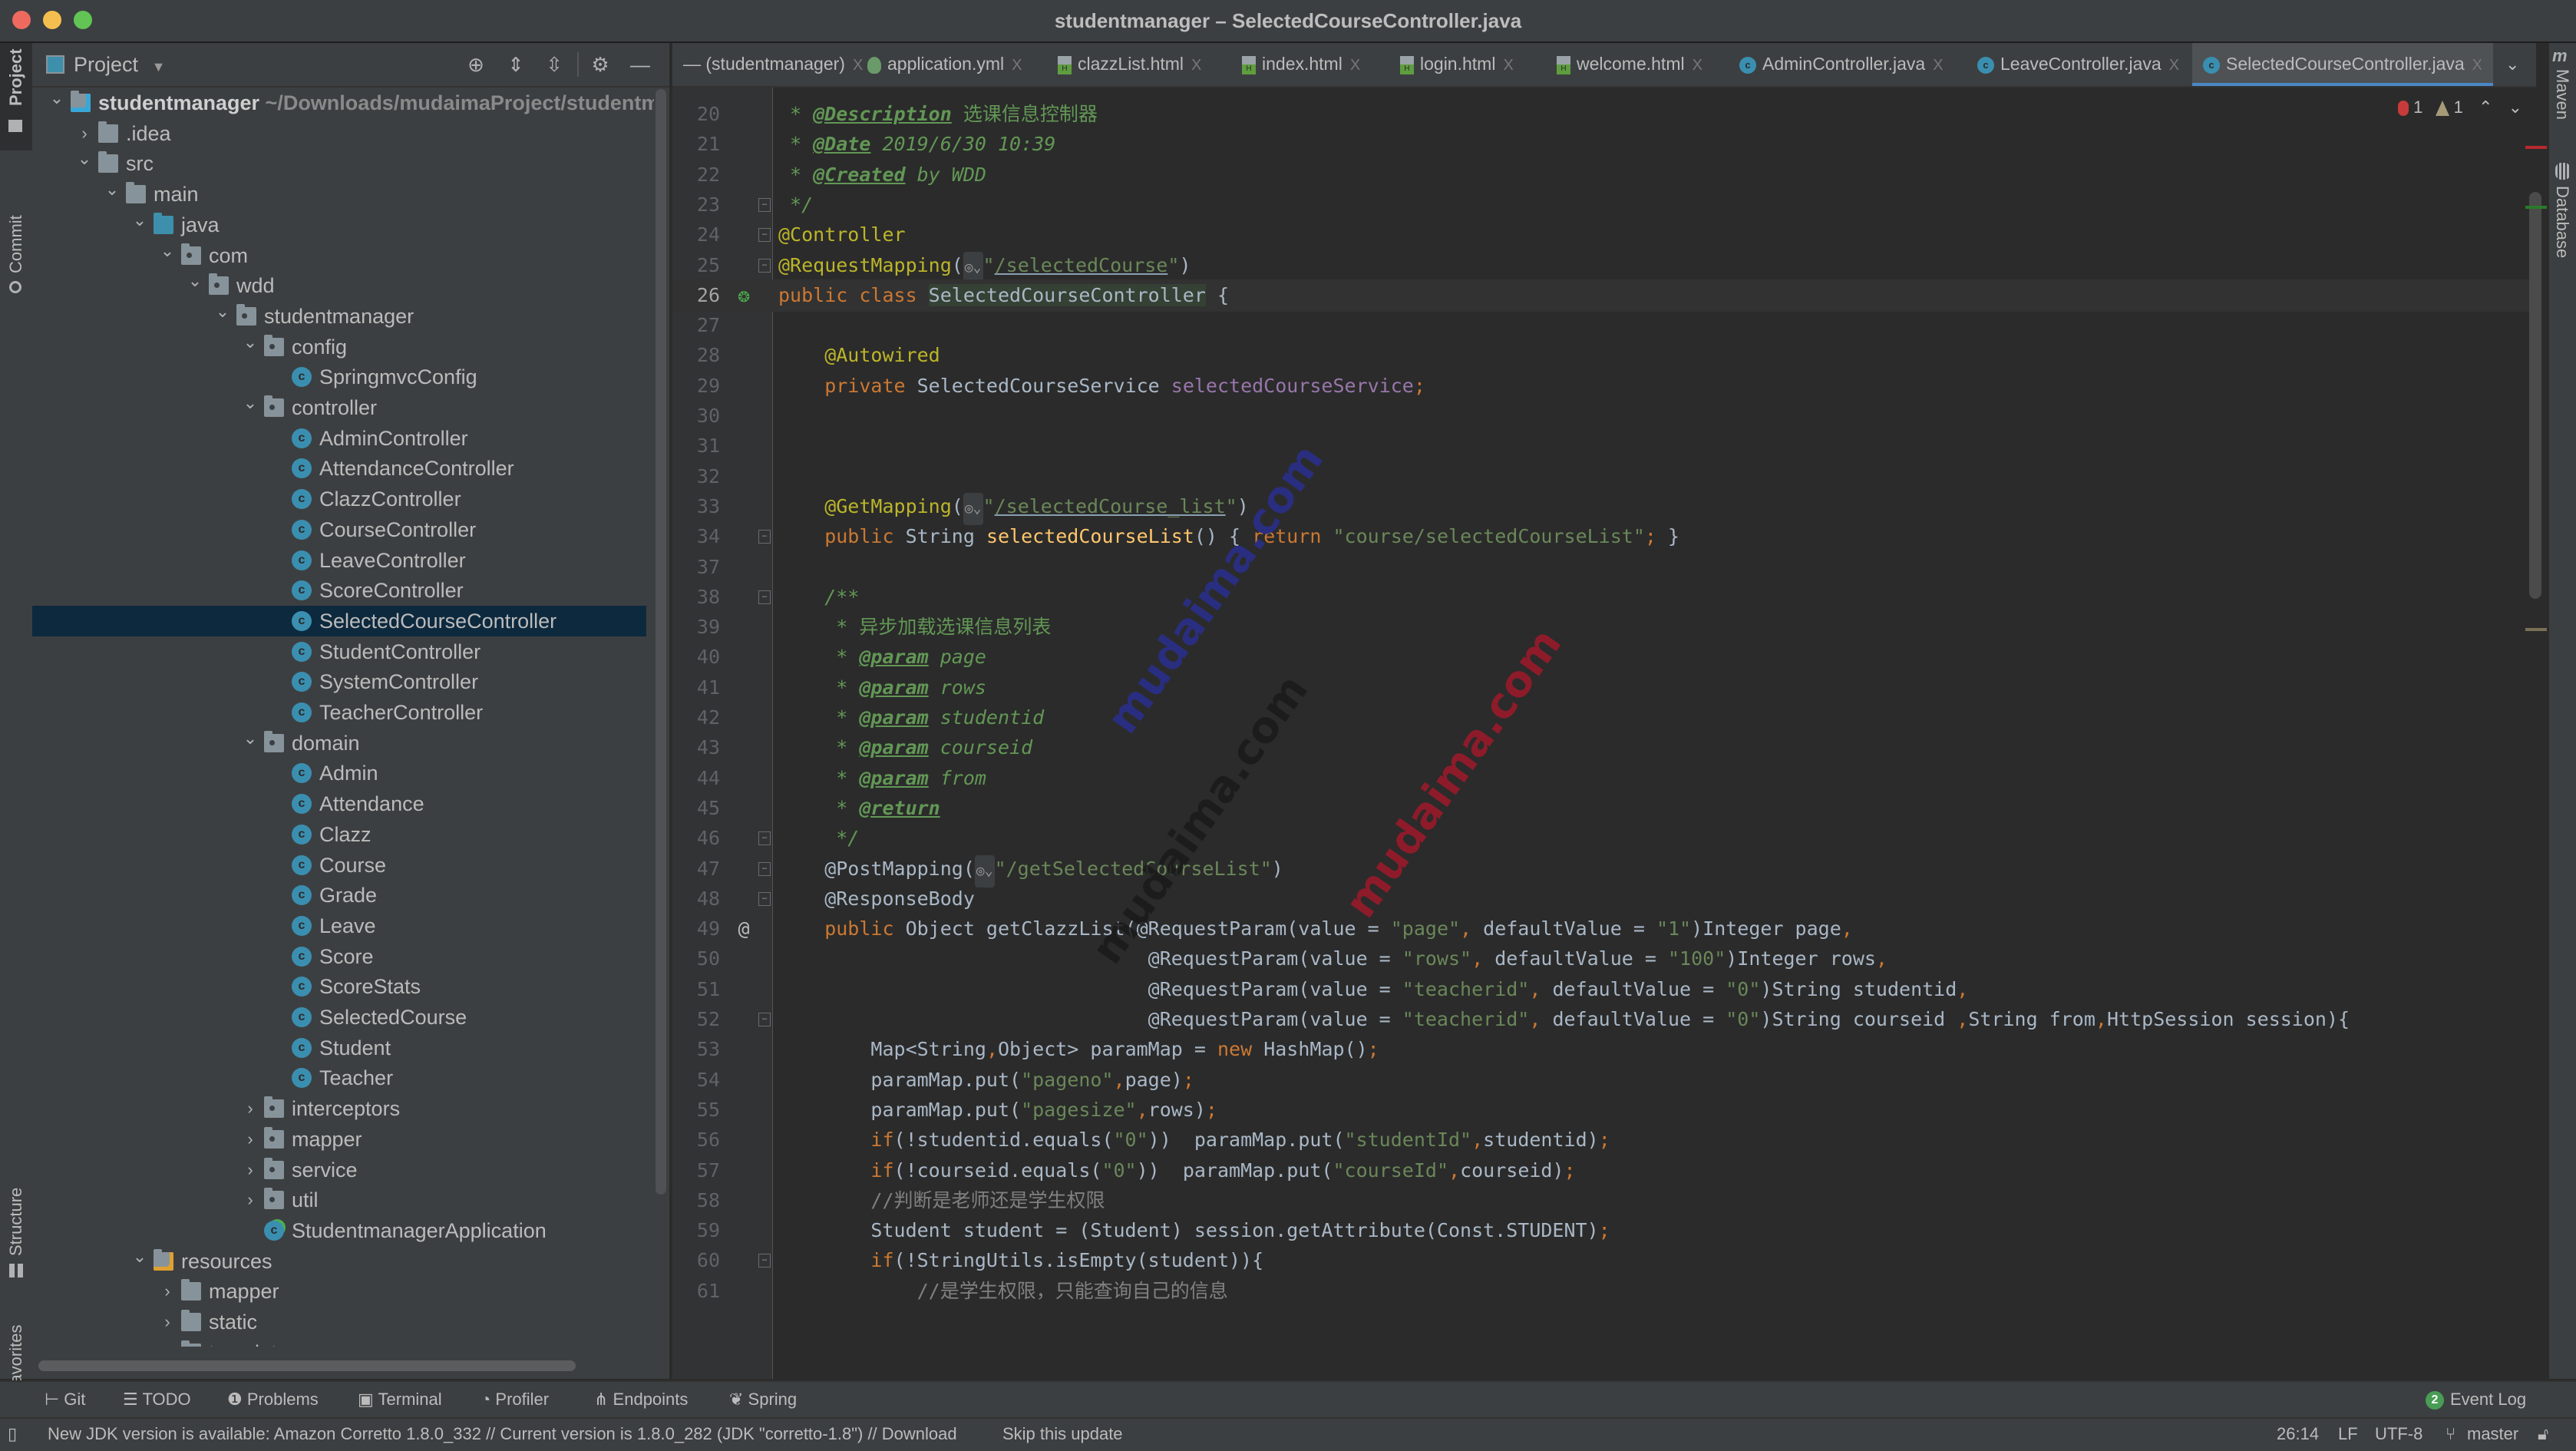 This screenshot has height=1451, width=2576. I want to click on line-number: 61, so click(696, 1291).